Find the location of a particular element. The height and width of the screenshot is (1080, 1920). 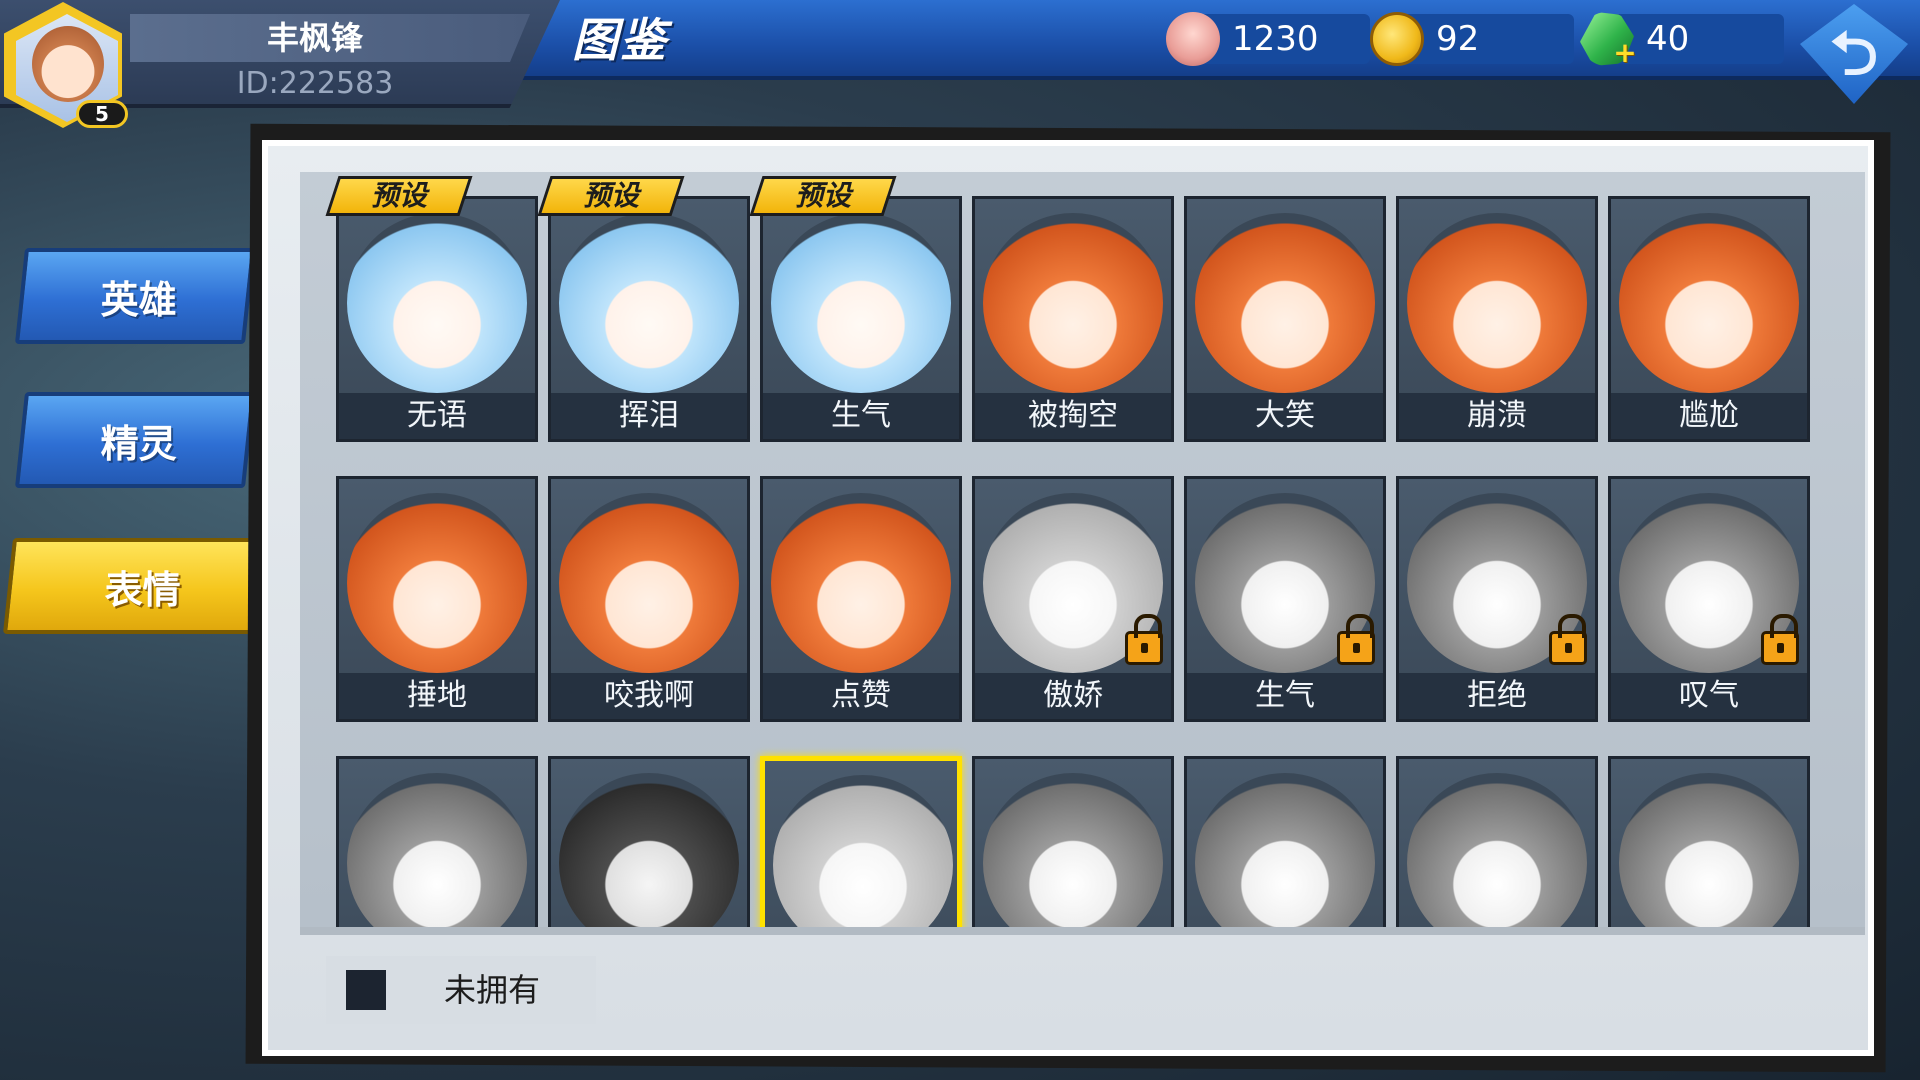

currency-gems: + 40 is located at coordinates (1682, 39).